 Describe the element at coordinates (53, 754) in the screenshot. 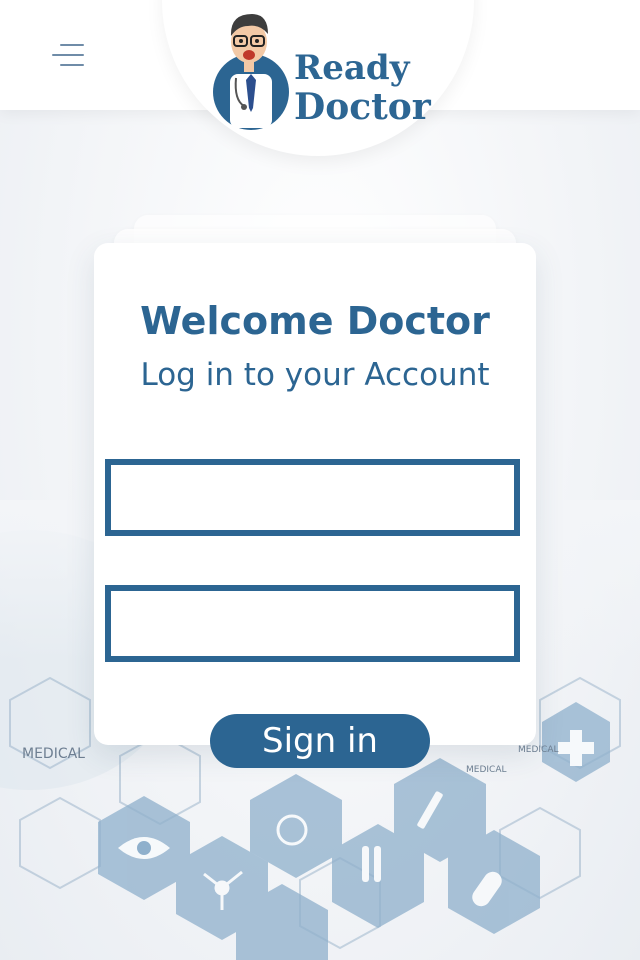

I see `bg-label-medical: MEDICAL` at that location.